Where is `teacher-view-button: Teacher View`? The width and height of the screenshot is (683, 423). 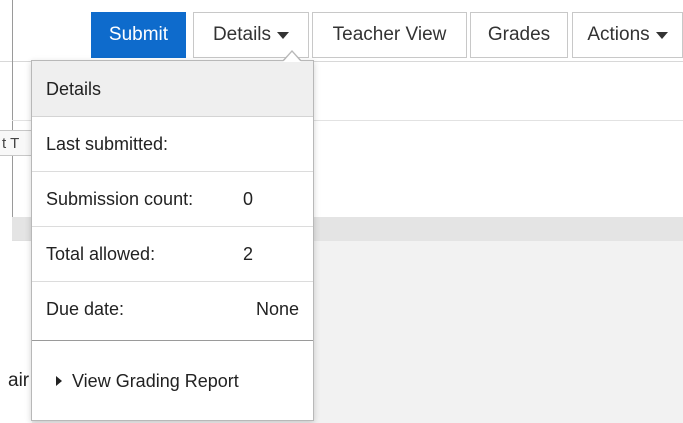
teacher-view-button: Teacher View is located at coordinates (389, 35).